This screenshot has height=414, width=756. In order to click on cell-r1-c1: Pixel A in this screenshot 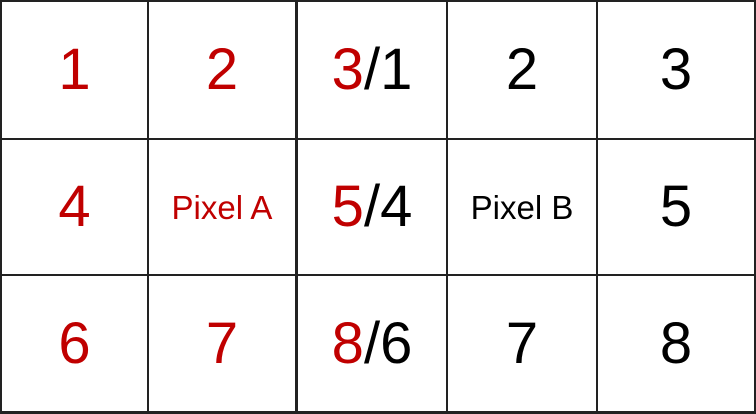, I will do `click(222, 207)`.